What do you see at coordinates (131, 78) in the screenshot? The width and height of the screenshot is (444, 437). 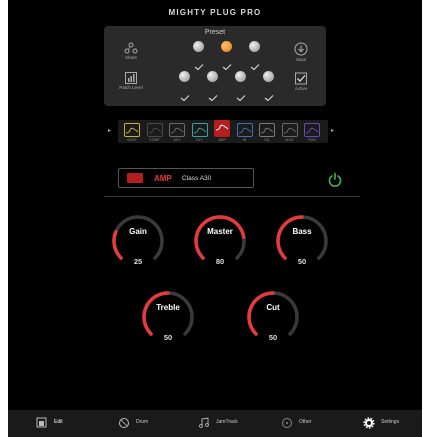 I see `patch-level-icon` at bounding box center [131, 78].